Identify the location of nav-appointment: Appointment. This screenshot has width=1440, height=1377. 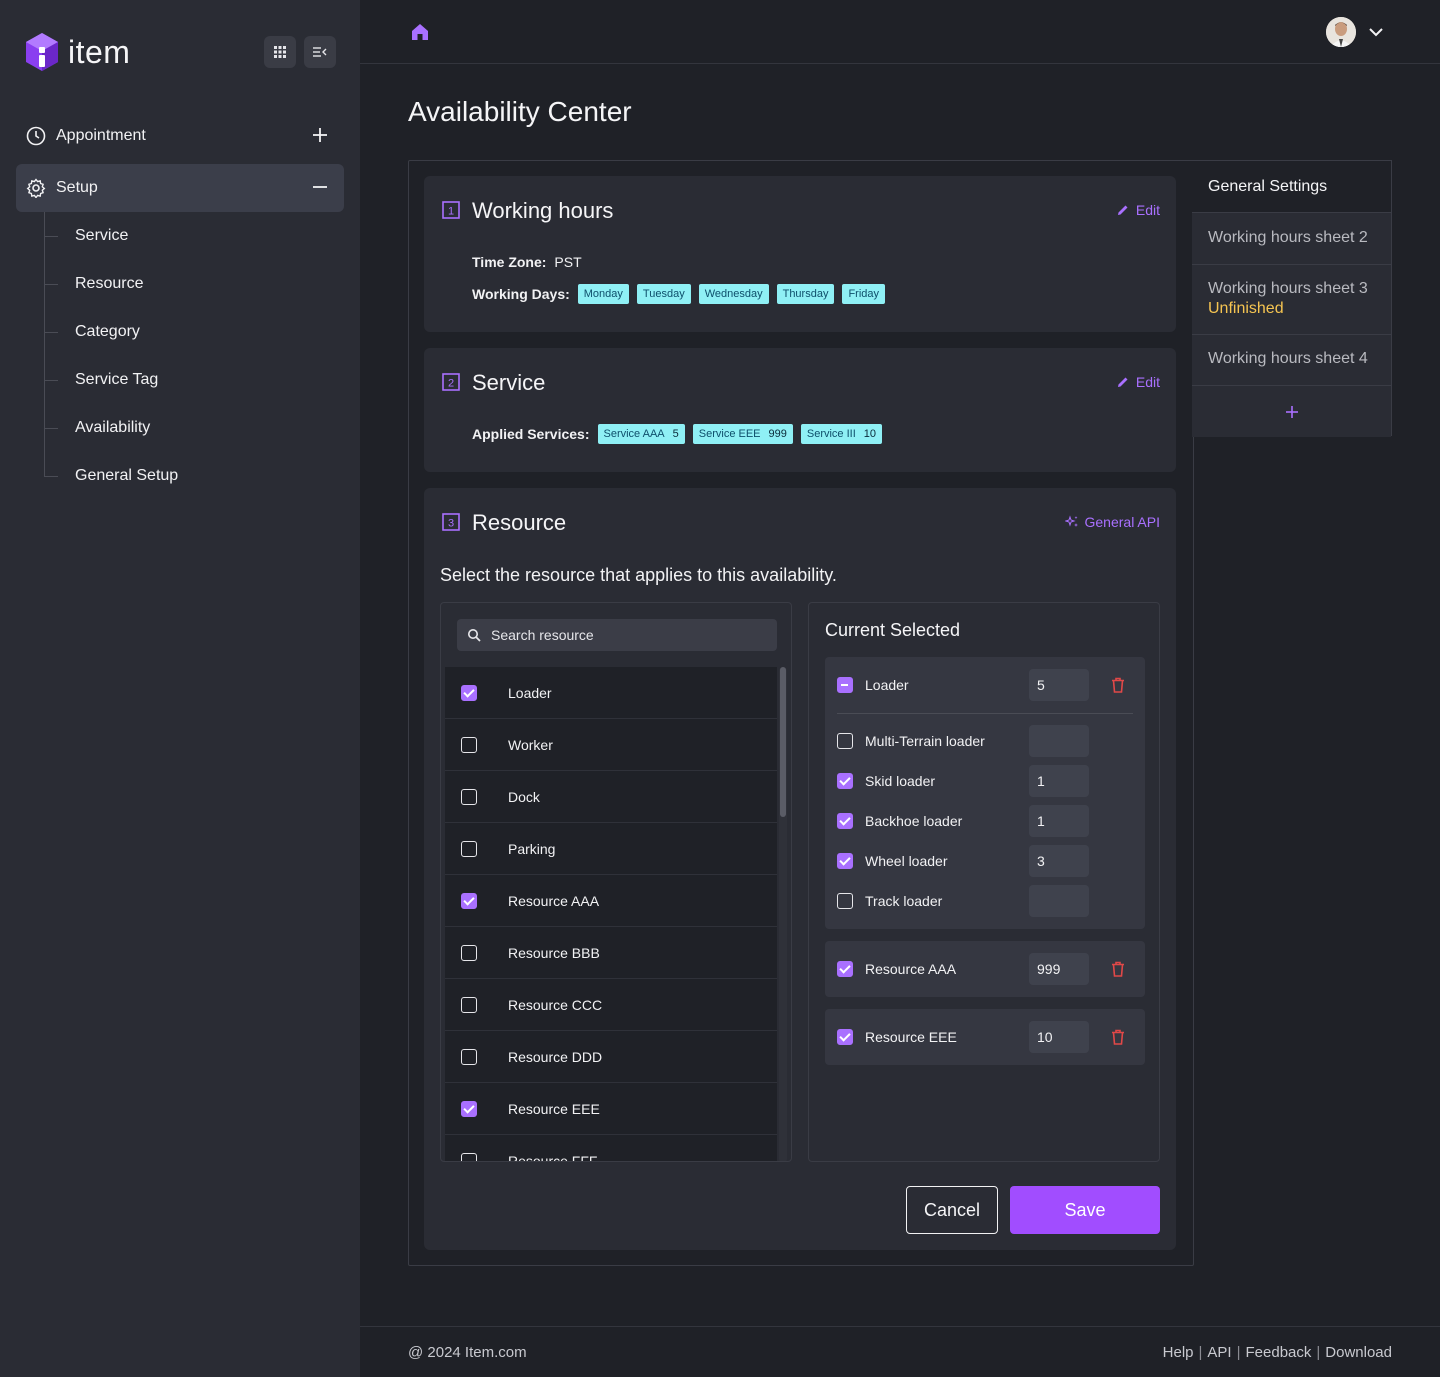
(180, 136).